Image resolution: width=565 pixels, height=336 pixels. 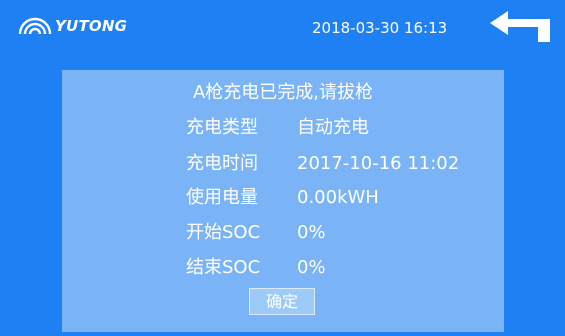 What do you see at coordinates (35, 26) in the screenshot?
I see `yutong-wave-icon` at bounding box center [35, 26].